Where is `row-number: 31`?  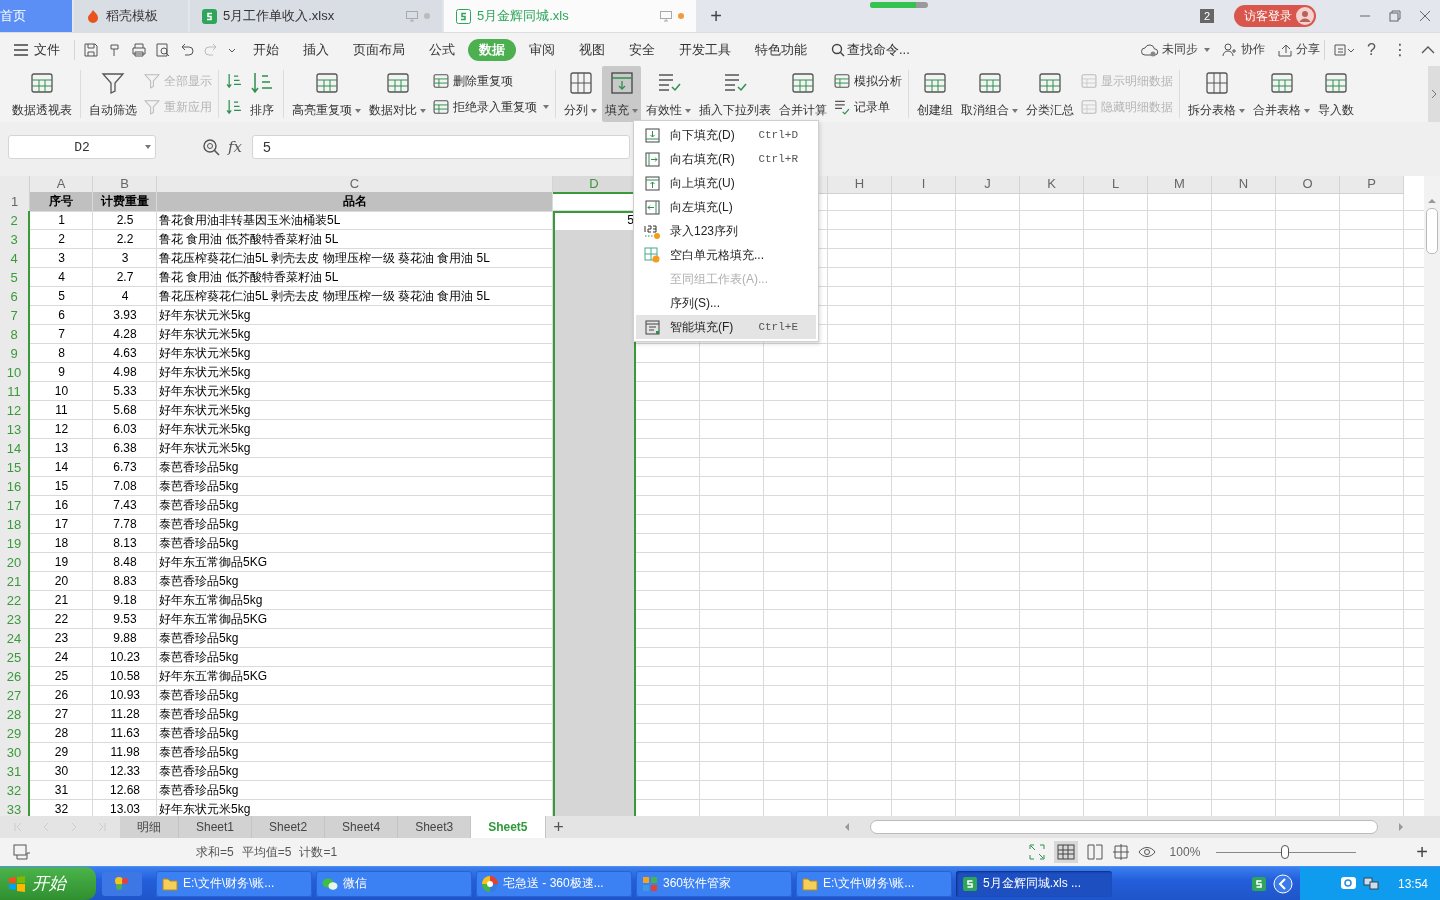
row-number: 31 is located at coordinates (15, 772).